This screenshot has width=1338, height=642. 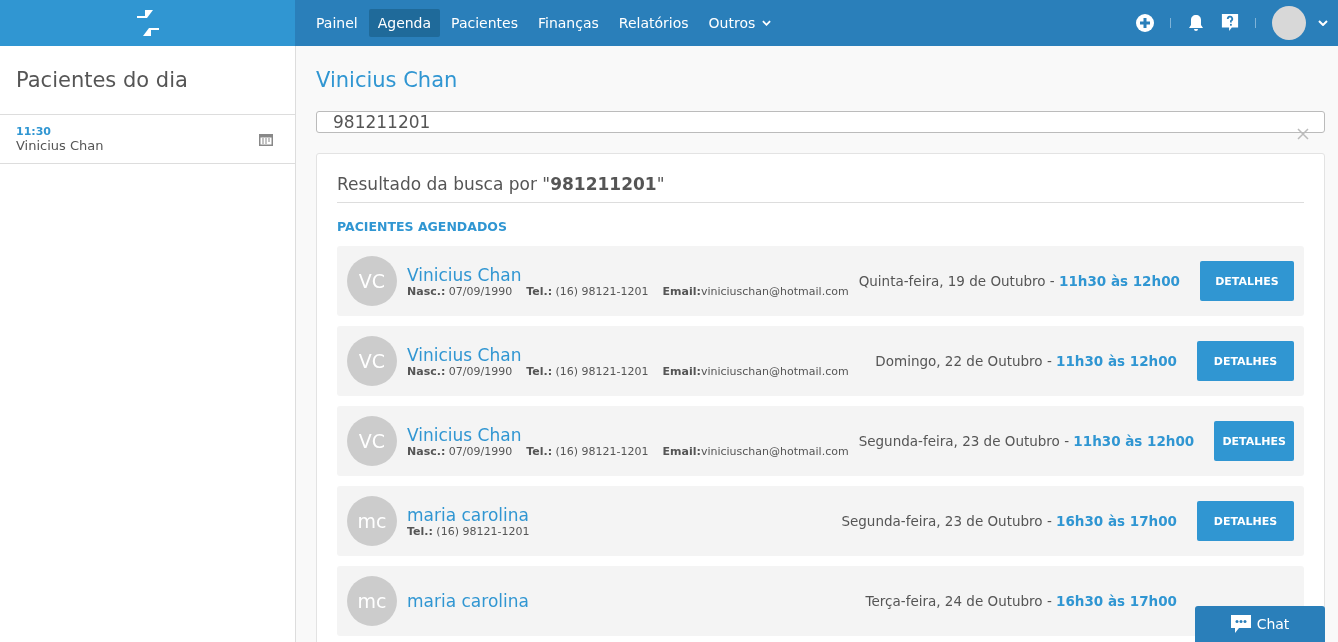 I want to click on user-avatar, so click(x=1289, y=23).